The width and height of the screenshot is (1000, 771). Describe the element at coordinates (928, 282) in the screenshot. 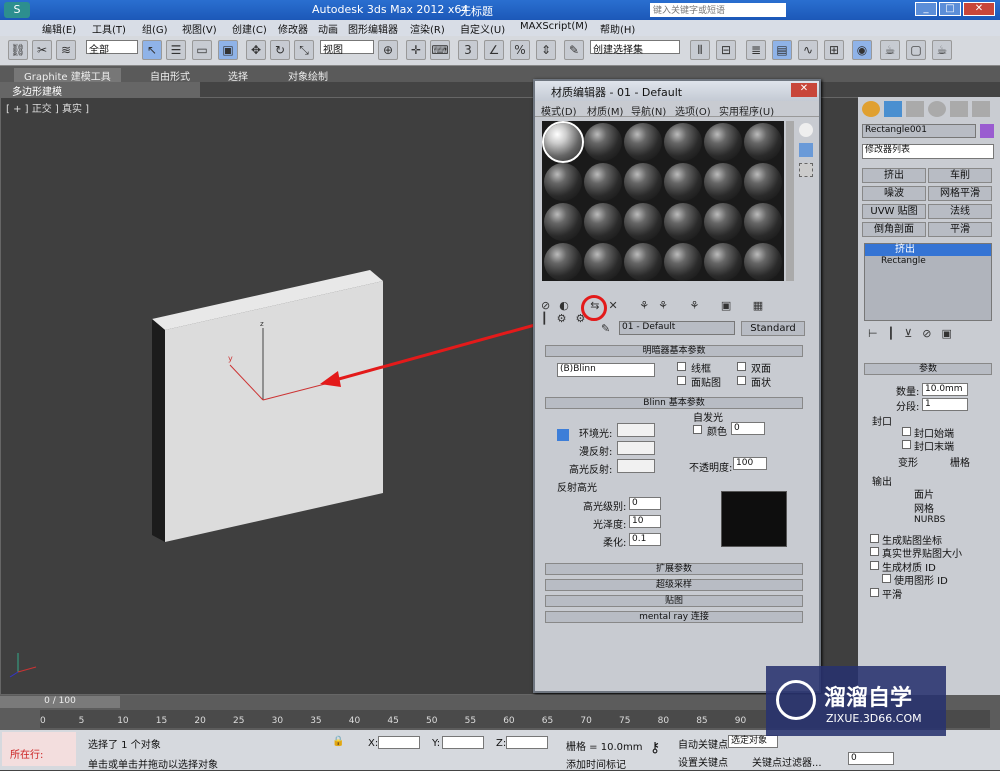

I see `modifier-stack: 挤出 Rectangle` at that location.